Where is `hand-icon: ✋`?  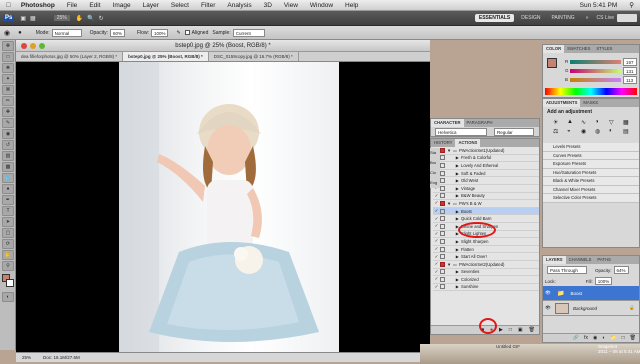 hand-icon: ✋ is located at coordinates (79, 18).